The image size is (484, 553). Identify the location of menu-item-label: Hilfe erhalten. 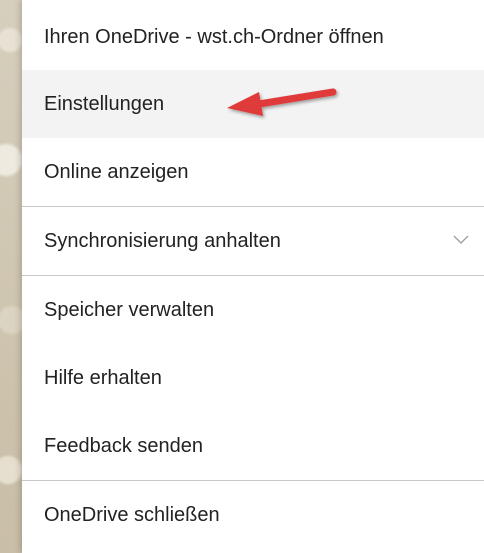
(103, 377).